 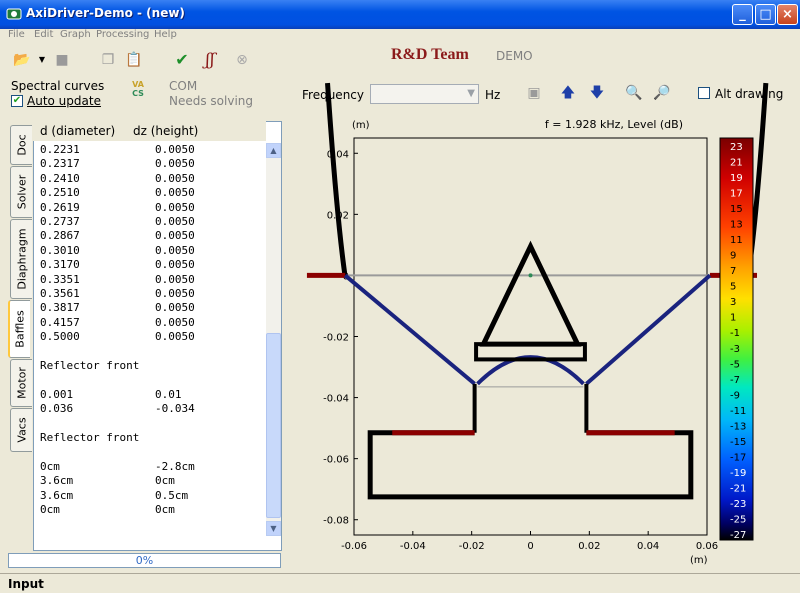 I want to click on colorbar-tick-label: -3, so click(x=735, y=349).